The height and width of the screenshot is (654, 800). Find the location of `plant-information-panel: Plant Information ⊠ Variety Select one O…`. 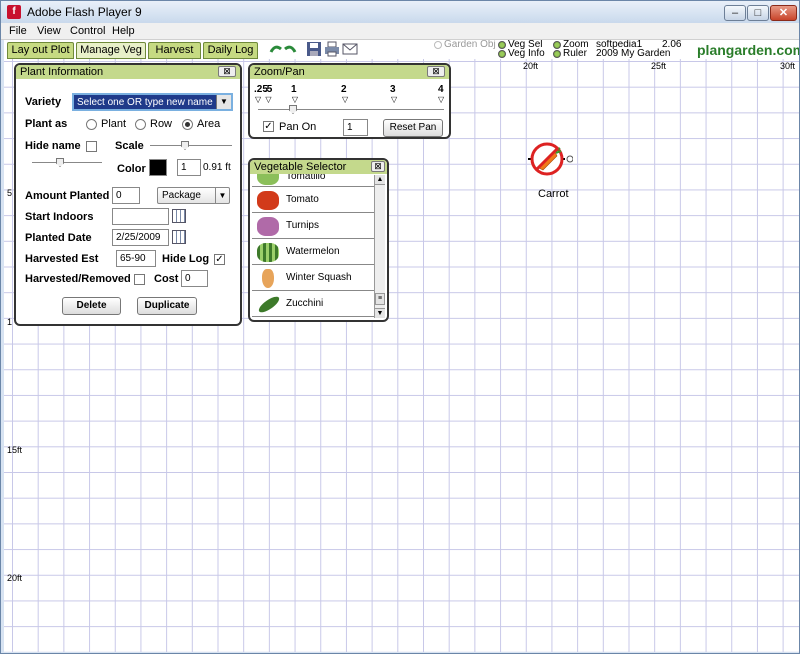

plant-information-panel: Plant Information ⊠ Variety Select one O… is located at coordinates (128, 194).